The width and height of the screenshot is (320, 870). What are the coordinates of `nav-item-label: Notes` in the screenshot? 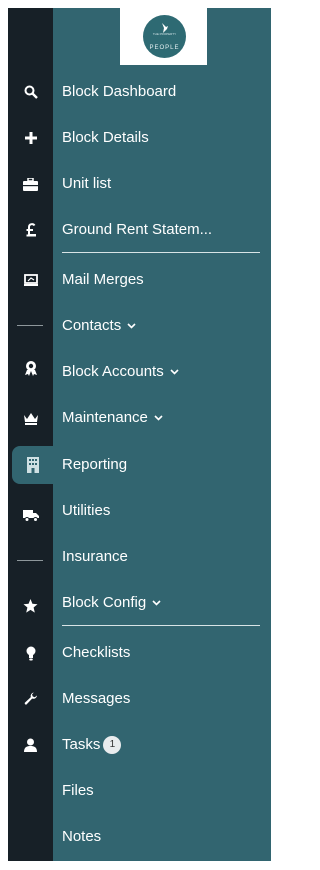 It's located at (82, 836).